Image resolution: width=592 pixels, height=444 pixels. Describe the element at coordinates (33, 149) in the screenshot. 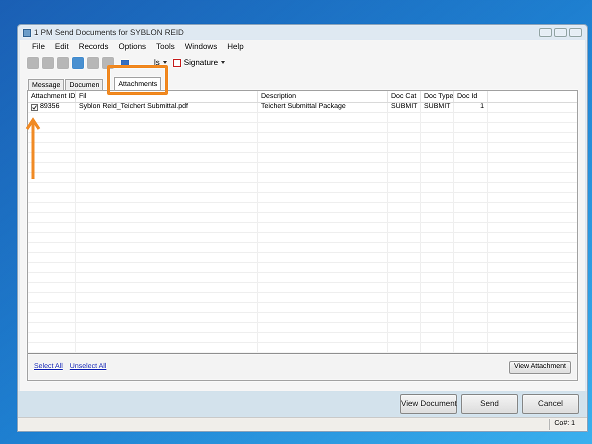

I see `arrow-annotation` at that location.